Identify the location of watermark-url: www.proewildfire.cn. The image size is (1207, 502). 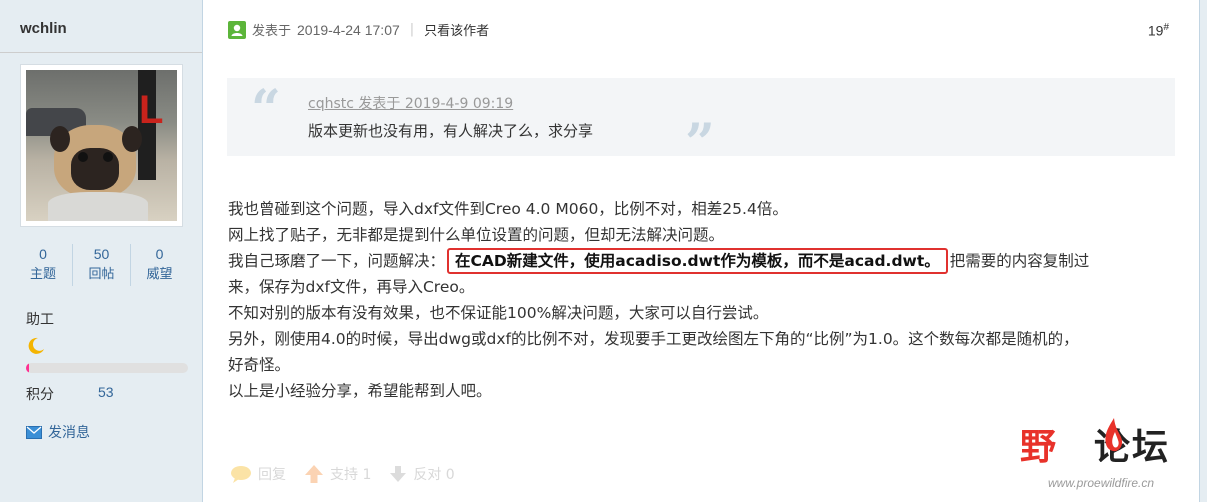
(1101, 483).